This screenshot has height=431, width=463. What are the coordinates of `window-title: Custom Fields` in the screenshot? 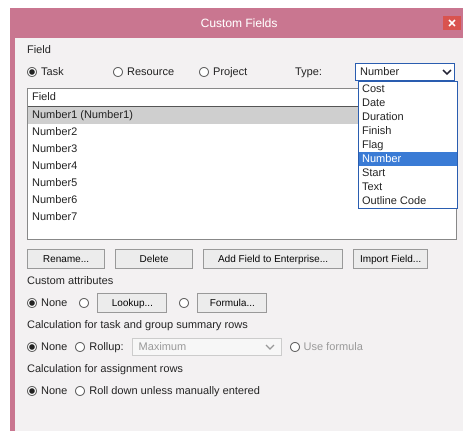 It's located at (239, 23).